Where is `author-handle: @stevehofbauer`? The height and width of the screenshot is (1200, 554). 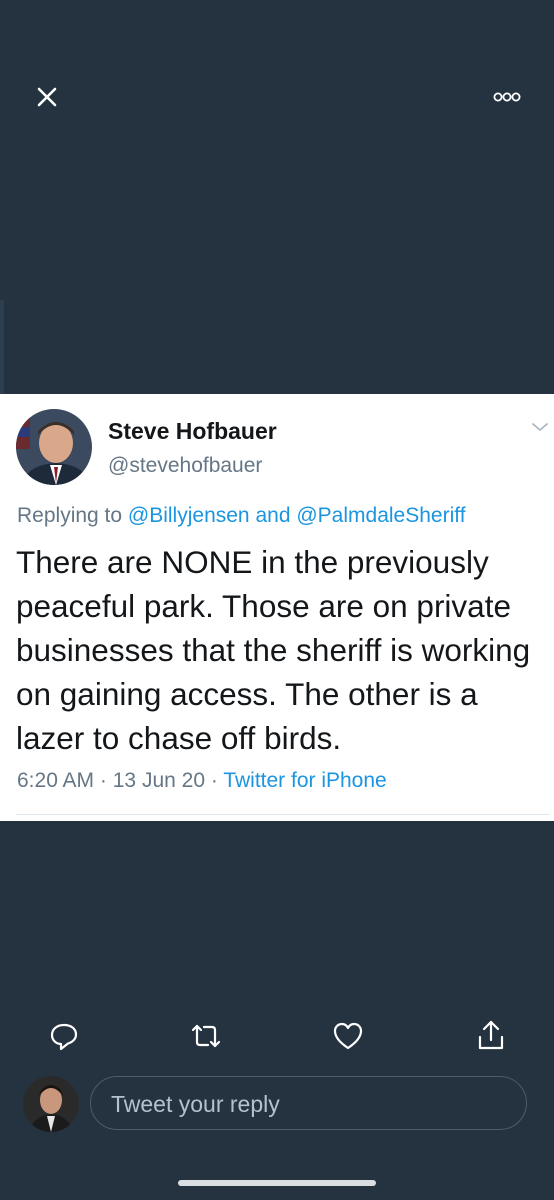
author-handle: @stevehofbauer is located at coordinates (185, 466).